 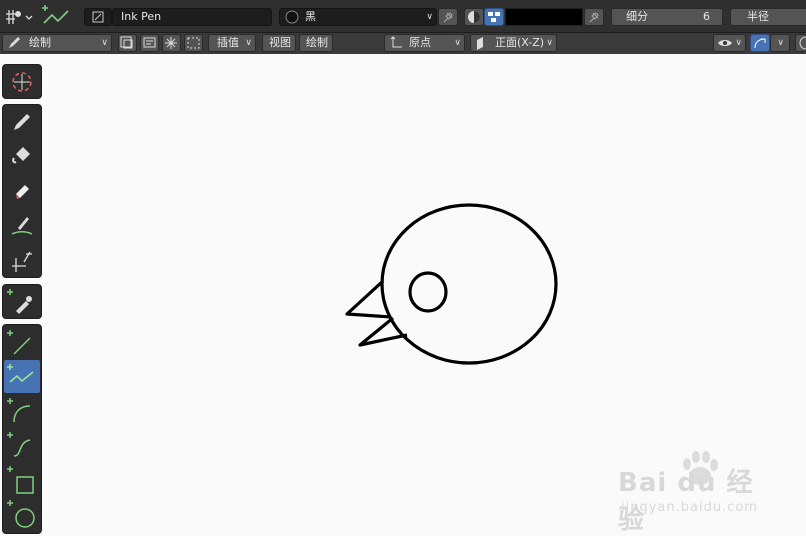 I want to click on orientation-dropdown: 正面(X-Z) ∨, so click(x=513, y=43).